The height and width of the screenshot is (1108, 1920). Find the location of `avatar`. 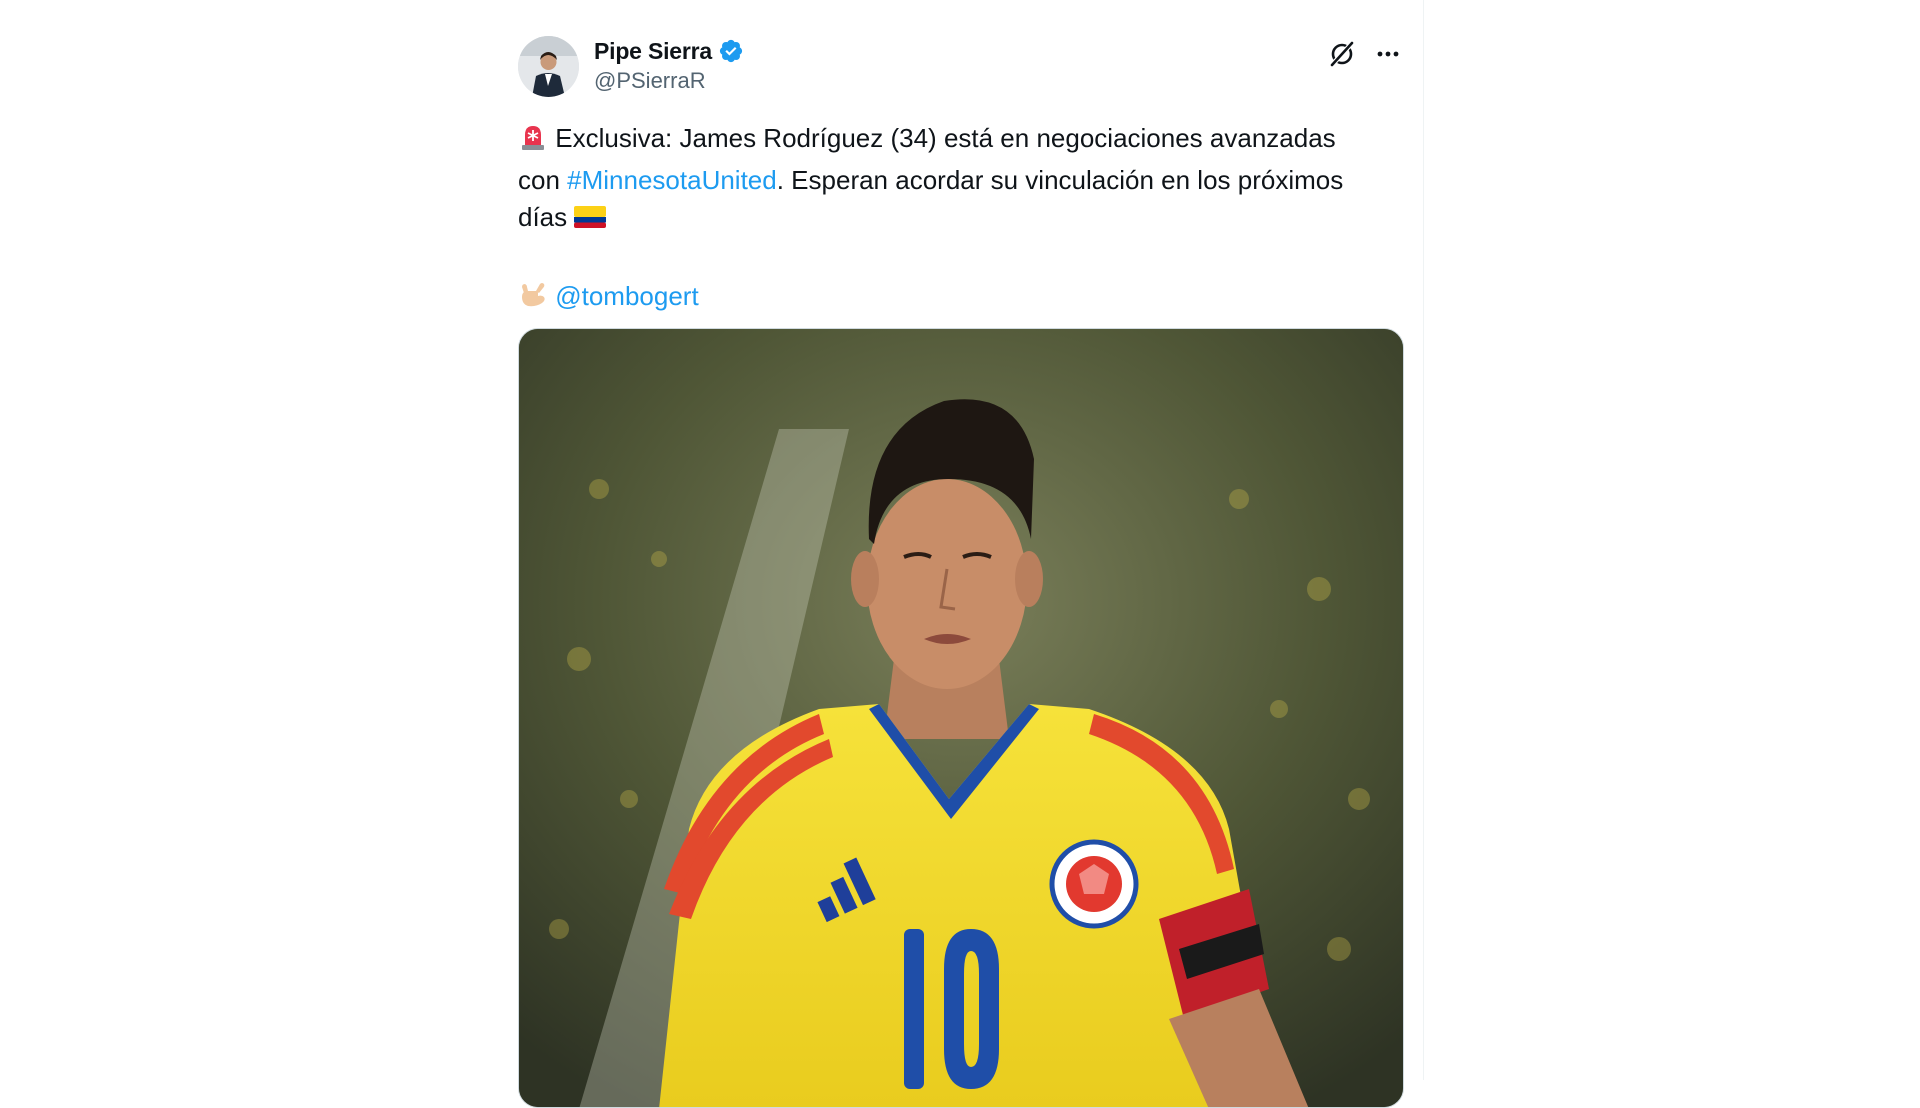

avatar is located at coordinates (548, 66).